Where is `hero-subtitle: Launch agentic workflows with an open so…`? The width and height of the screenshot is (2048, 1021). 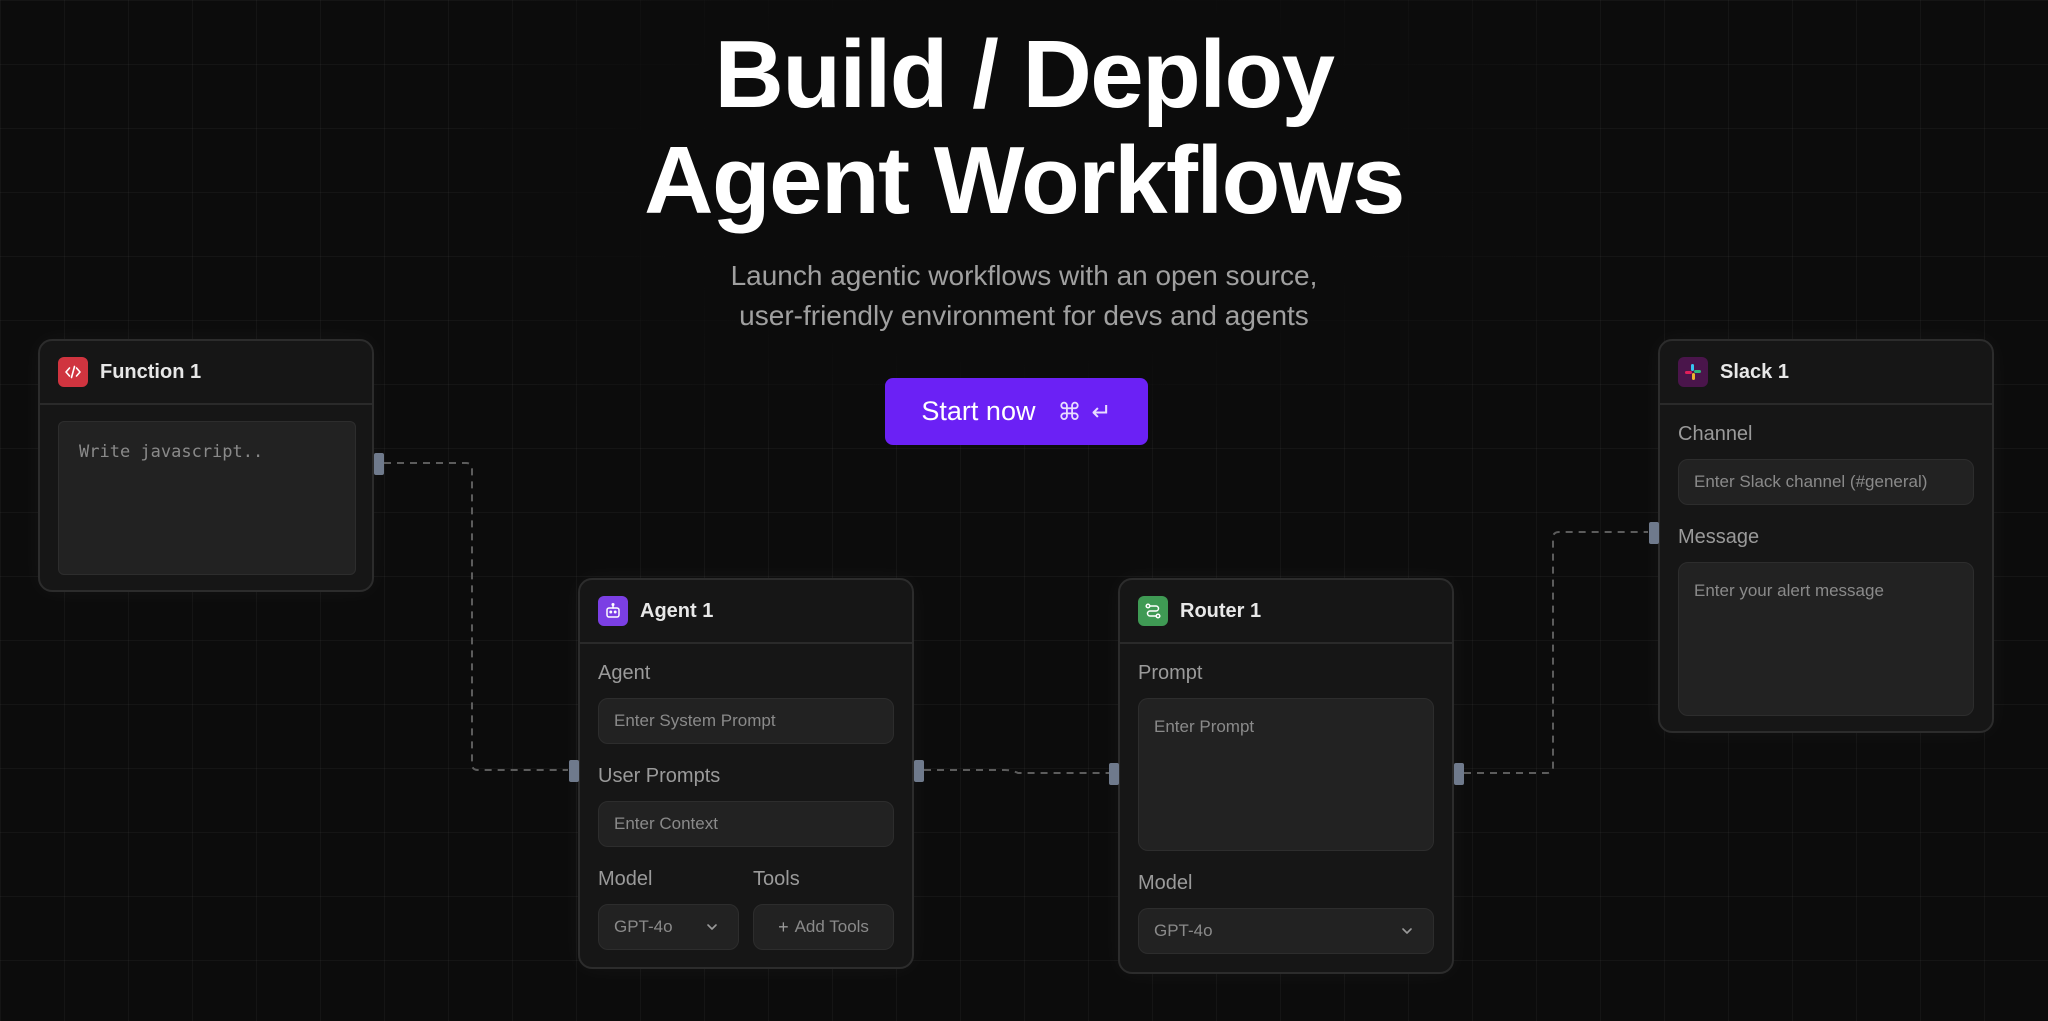 hero-subtitle: Launch agentic workflows with an open so… is located at coordinates (1024, 296).